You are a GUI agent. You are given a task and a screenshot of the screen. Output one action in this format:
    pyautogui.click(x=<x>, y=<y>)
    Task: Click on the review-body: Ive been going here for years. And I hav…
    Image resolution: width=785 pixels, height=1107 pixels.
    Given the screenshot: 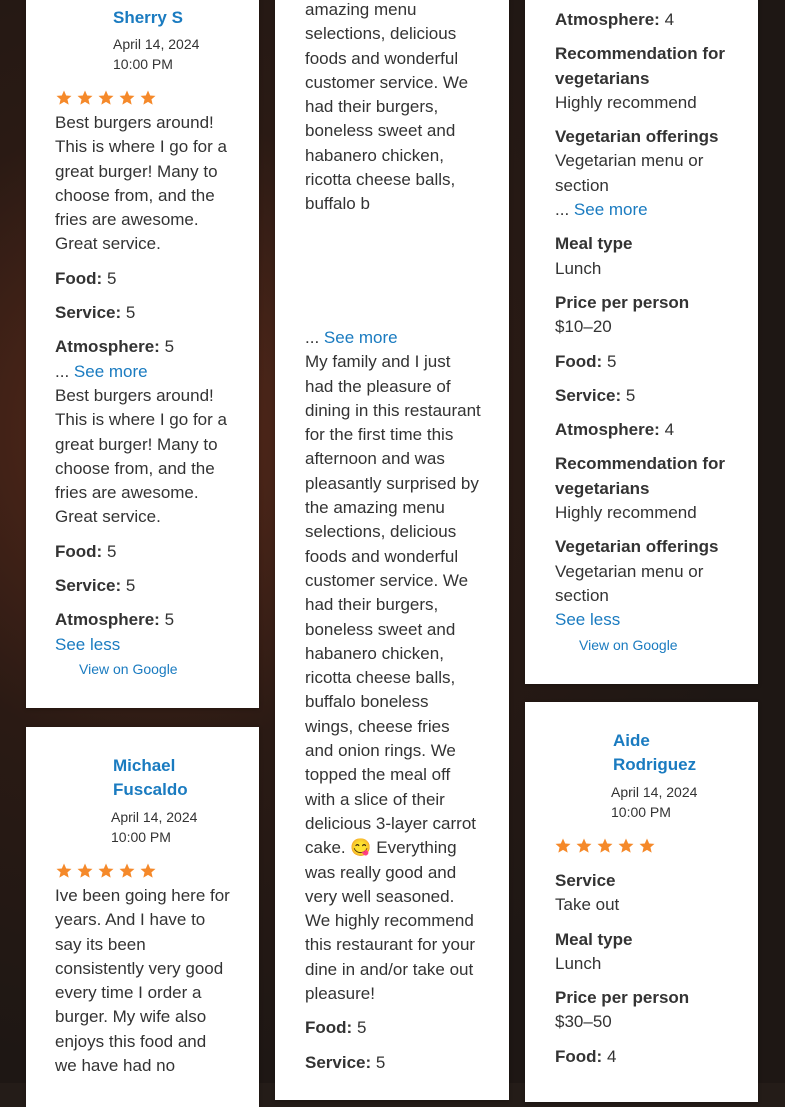 What is the action you would take?
    pyautogui.click(x=143, y=981)
    